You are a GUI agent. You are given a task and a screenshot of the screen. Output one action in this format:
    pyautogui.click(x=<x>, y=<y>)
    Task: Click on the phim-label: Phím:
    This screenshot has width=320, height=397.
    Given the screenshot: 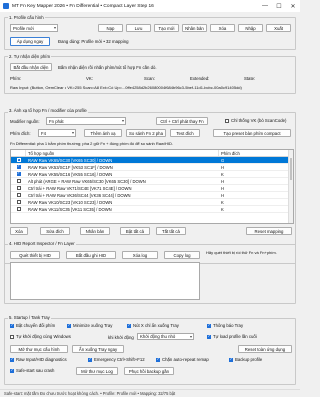 What is the action you would take?
    pyautogui.click(x=16, y=78)
    